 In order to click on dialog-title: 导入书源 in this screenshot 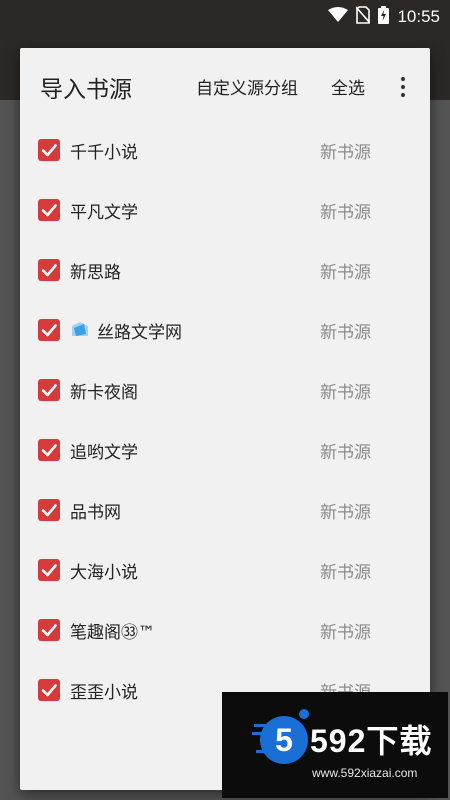, I will do `click(86, 90)`.